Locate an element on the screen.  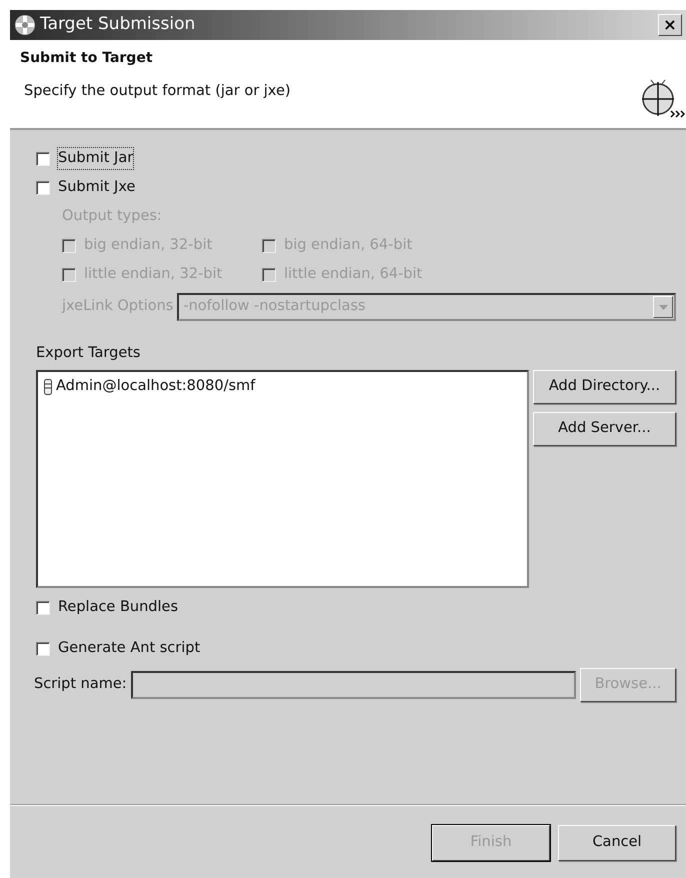
field-label: Script name: is located at coordinates (80, 684).